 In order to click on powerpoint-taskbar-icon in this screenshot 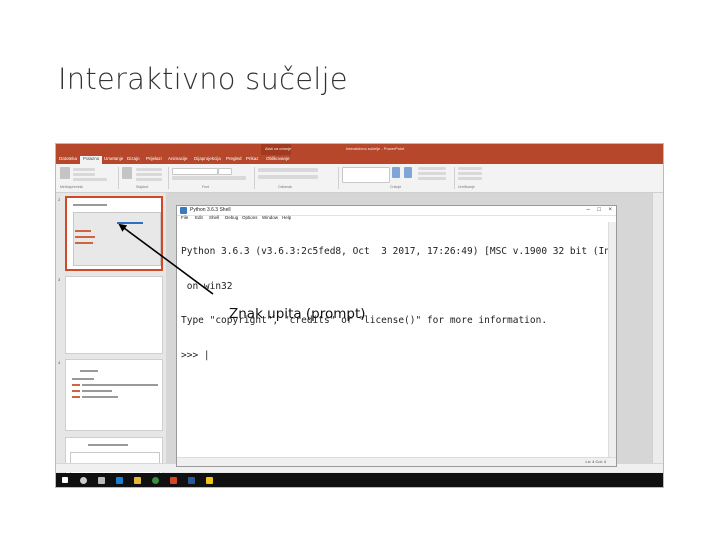, I will do `click(173, 480)`.